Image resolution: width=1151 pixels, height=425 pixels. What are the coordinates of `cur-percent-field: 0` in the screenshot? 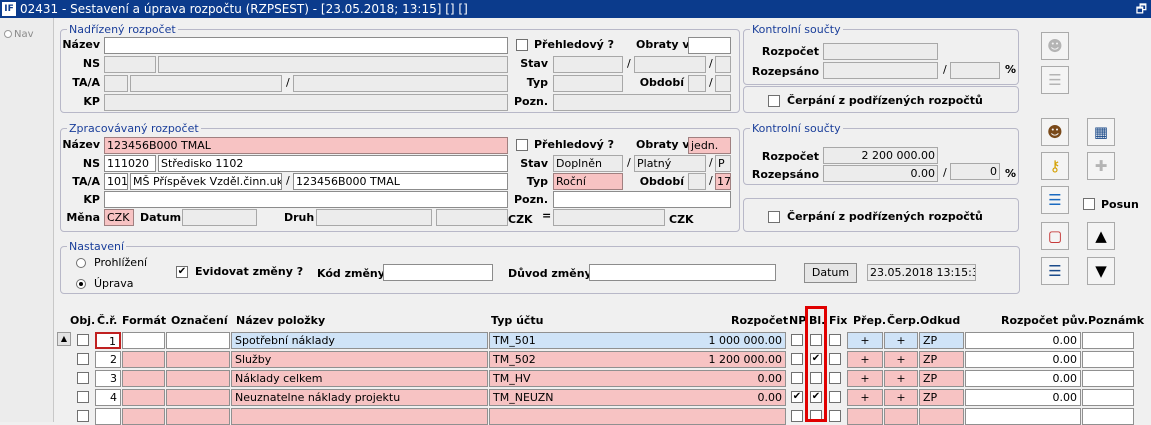 It's located at (975, 171).